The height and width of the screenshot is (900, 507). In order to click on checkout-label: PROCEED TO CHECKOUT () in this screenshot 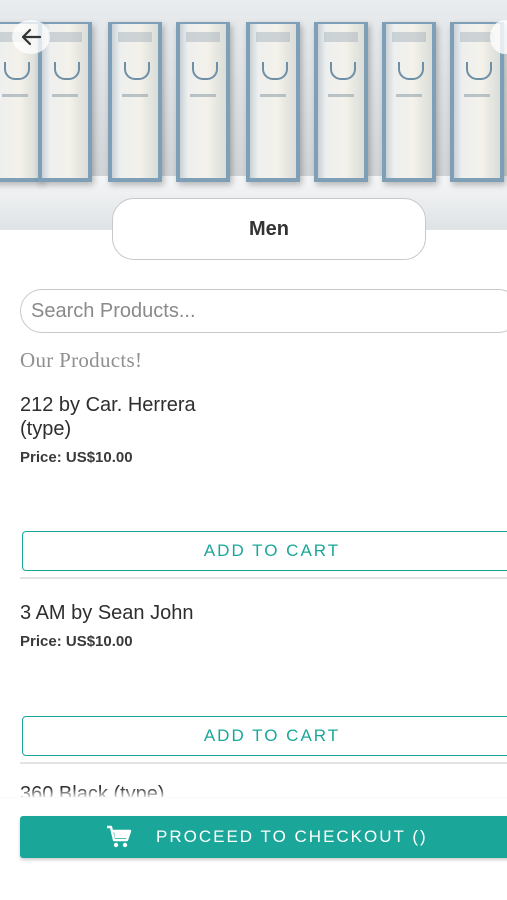, I will do `click(292, 836)`.